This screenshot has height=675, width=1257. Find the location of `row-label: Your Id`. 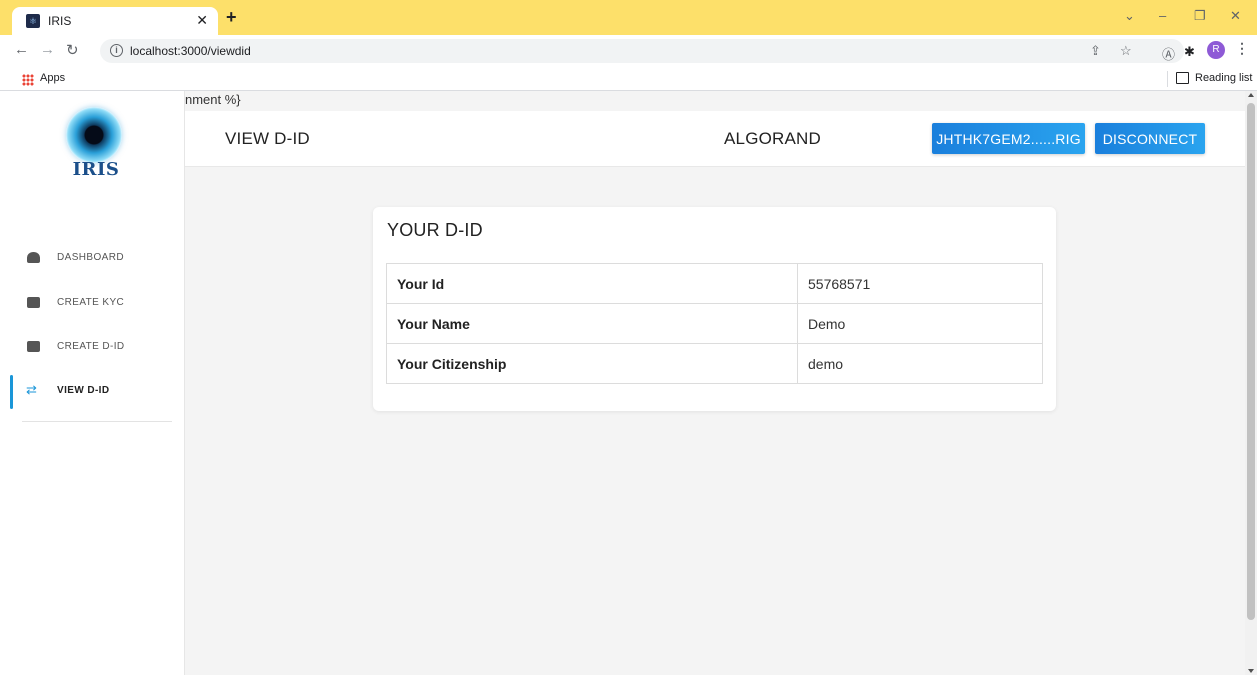

row-label: Your Id is located at coordinates (592, 283).